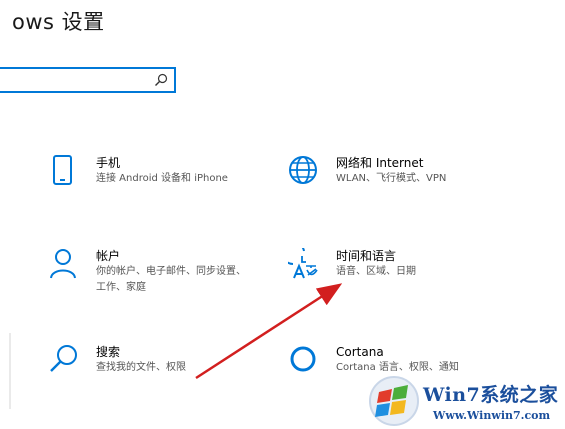  What do you see at coordinates (63, 264) in the screenshot?
I see `person-icon` at bounding box center [63, 264].